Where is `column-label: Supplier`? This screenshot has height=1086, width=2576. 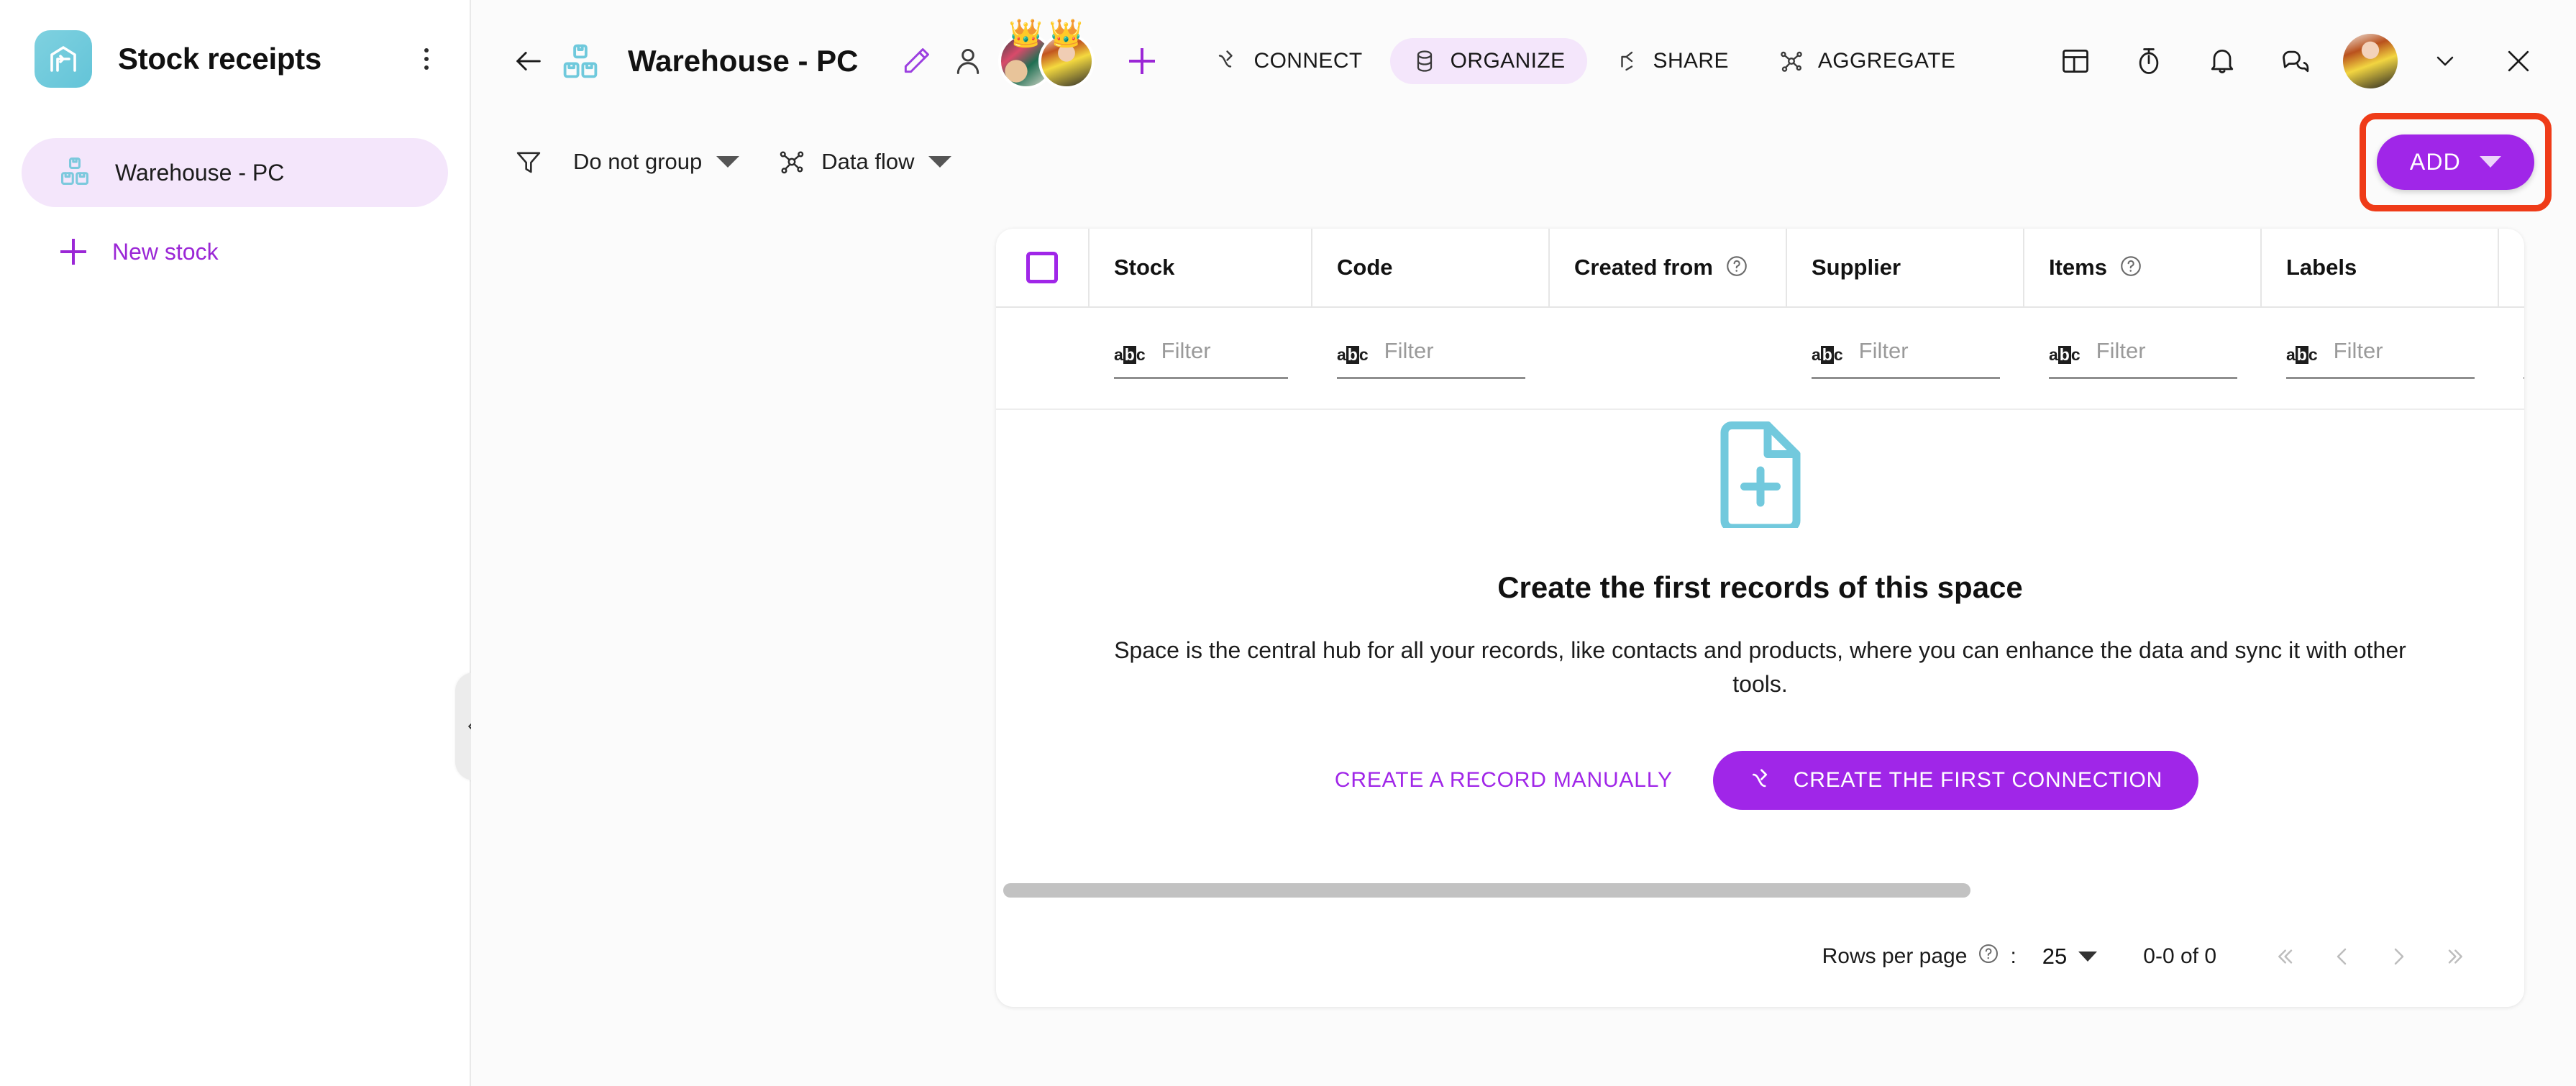 column-label: Supplier is located at coordinates (1856, 267).